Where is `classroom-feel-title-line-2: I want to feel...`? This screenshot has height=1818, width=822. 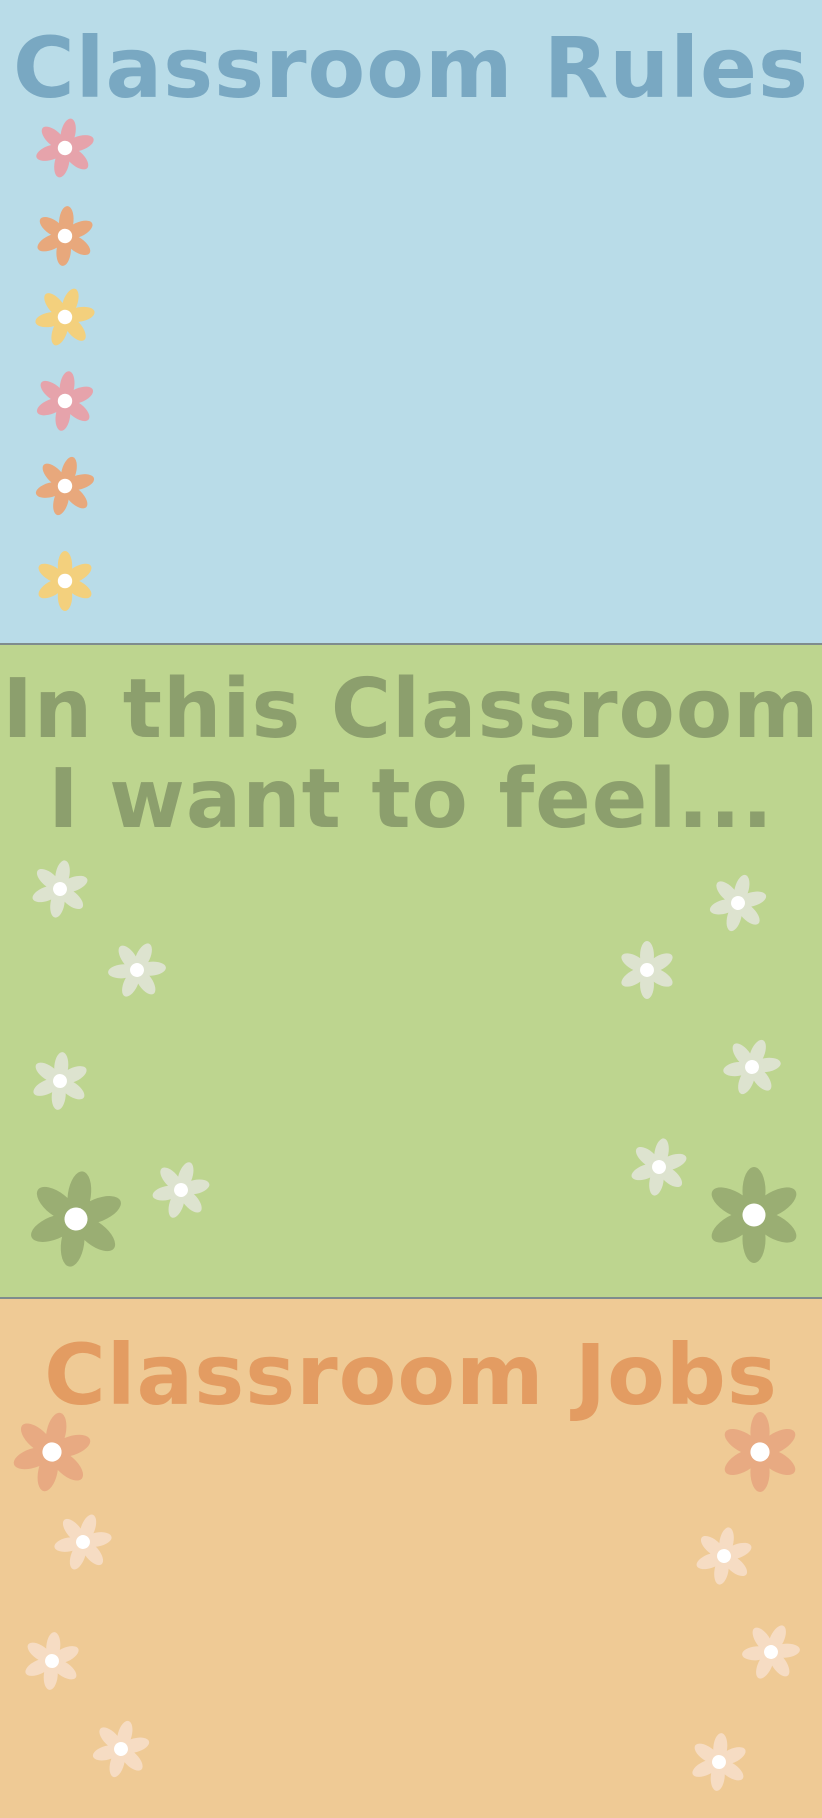 classroom-feel-title-line-2: I want to feel... is located at coordinates (411, 799).